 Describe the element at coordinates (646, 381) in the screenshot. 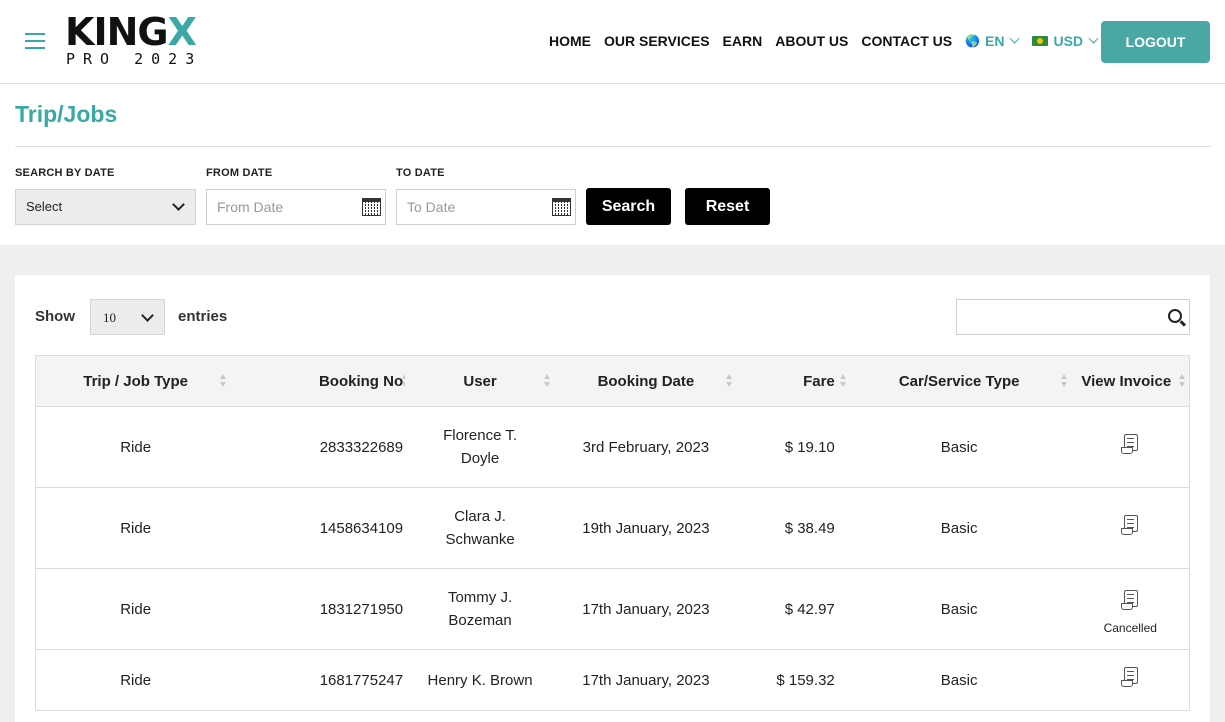

I see `column-header-booking-date: Booking Date` at that location.